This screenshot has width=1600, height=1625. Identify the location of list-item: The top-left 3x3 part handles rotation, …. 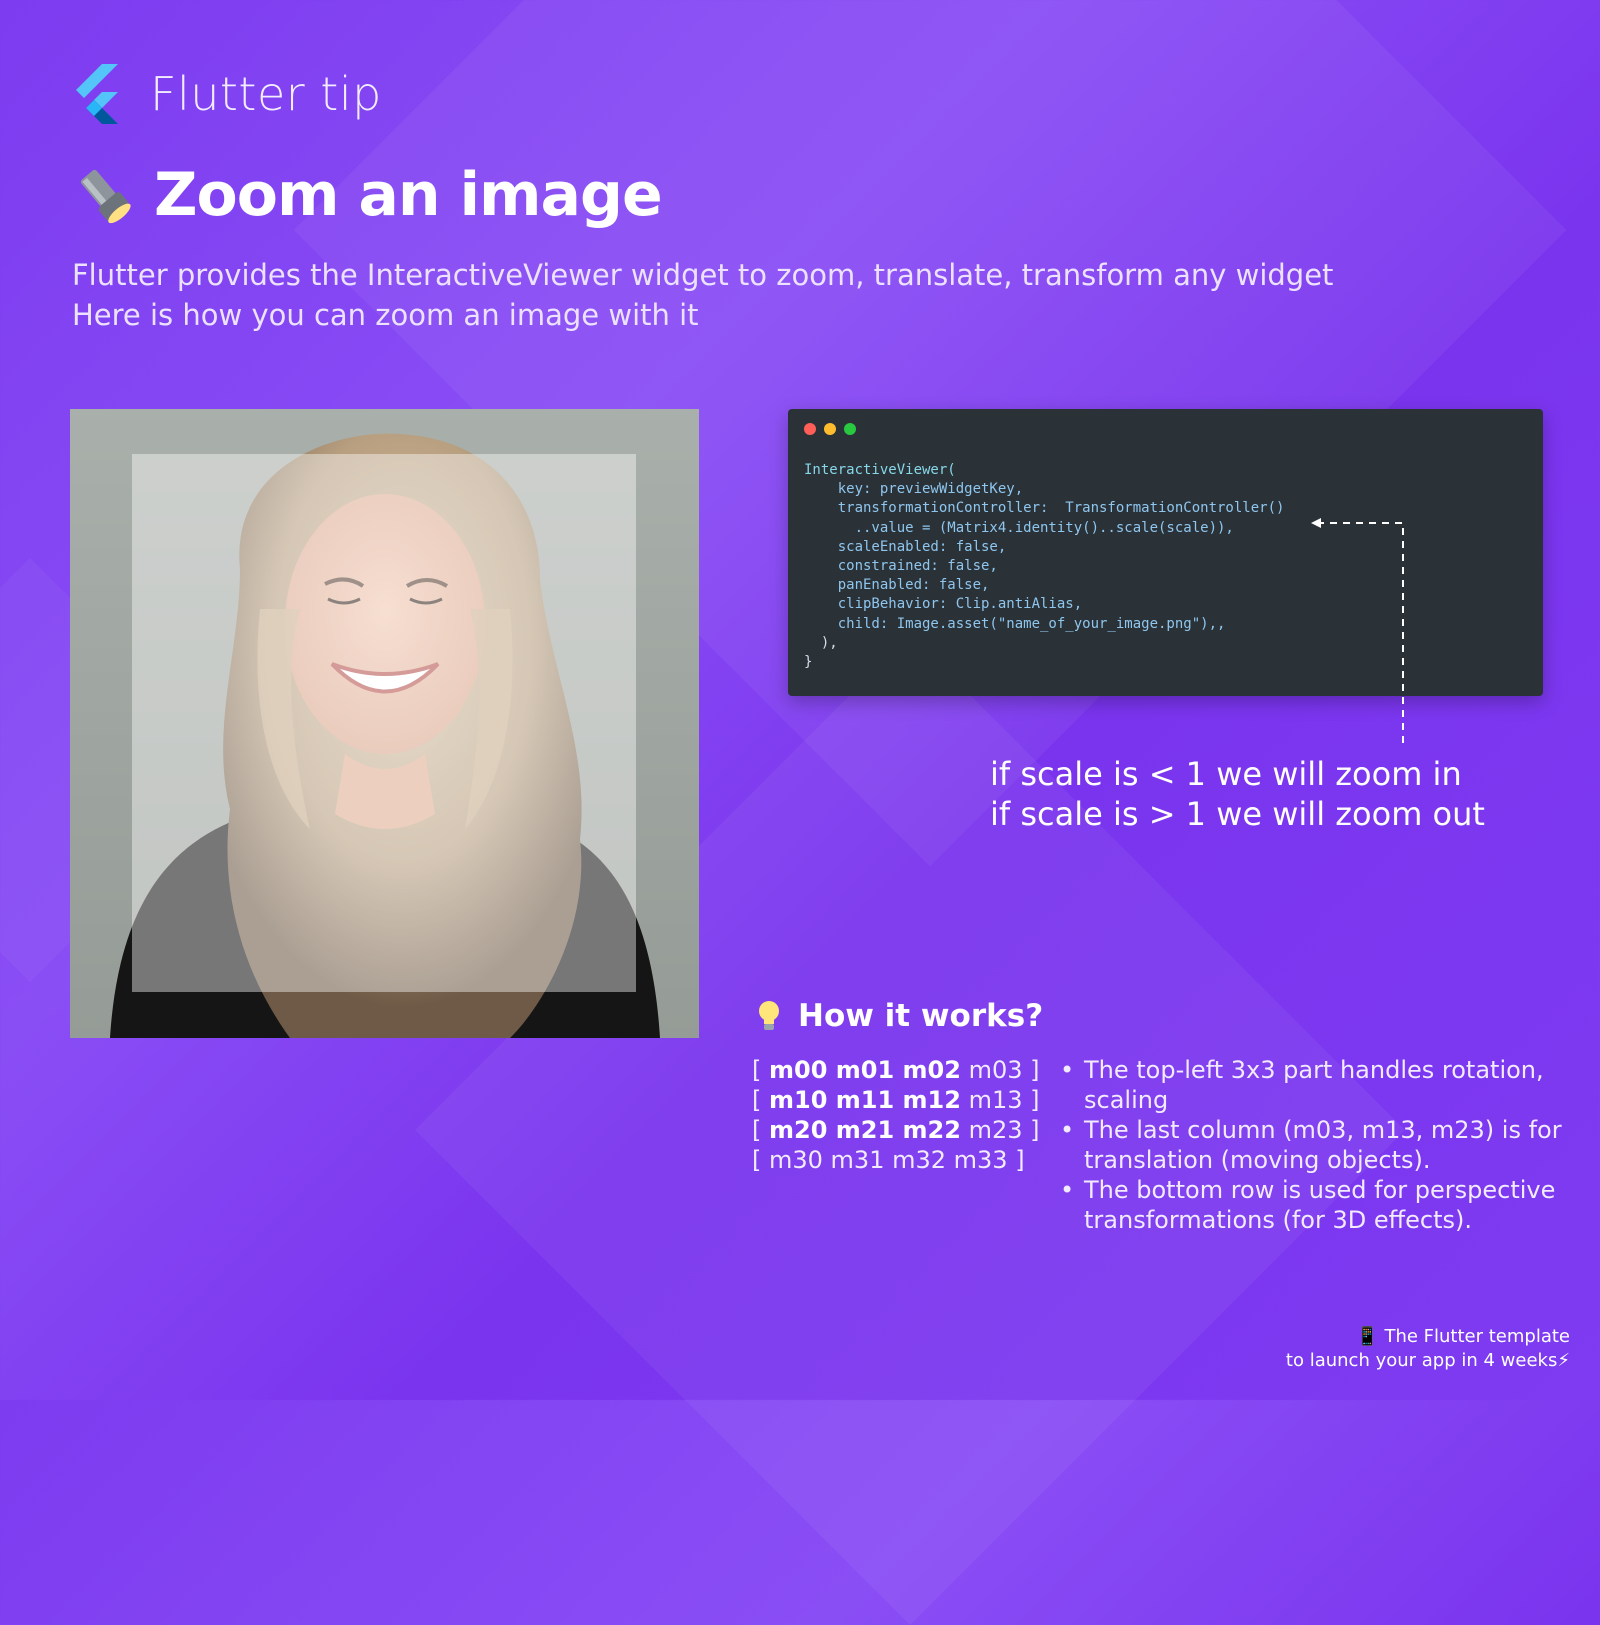
(1318, 1085).